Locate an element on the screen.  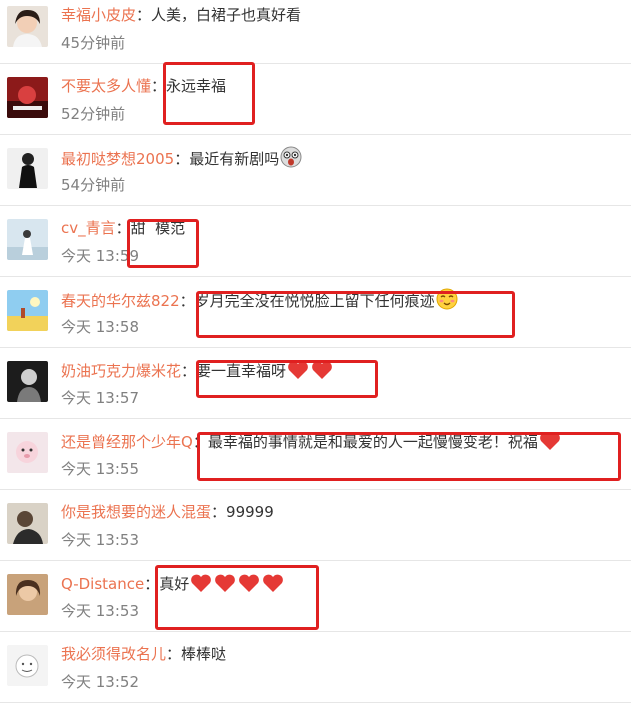
comment-text: 最近有新剧吗 is located at coordinates (234, 159).